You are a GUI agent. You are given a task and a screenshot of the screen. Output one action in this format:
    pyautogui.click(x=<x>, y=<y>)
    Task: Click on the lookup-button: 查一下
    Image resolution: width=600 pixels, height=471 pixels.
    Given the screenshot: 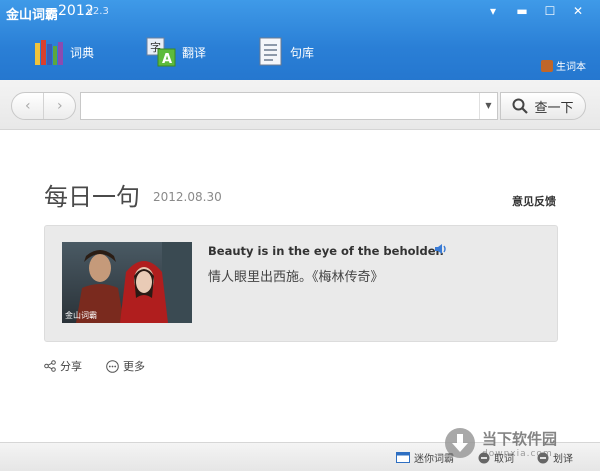 What is the action you would take?
    pyautogui.click(x=543, y=106)
    